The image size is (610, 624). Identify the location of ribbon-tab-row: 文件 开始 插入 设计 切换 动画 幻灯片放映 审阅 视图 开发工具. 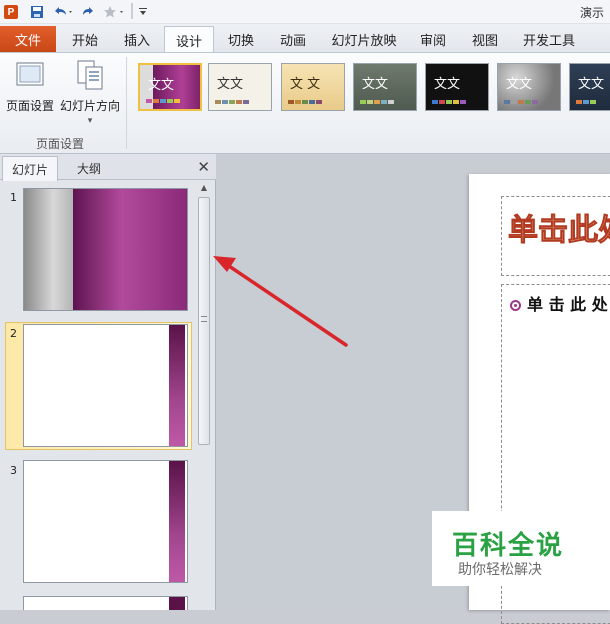
(305, 38).